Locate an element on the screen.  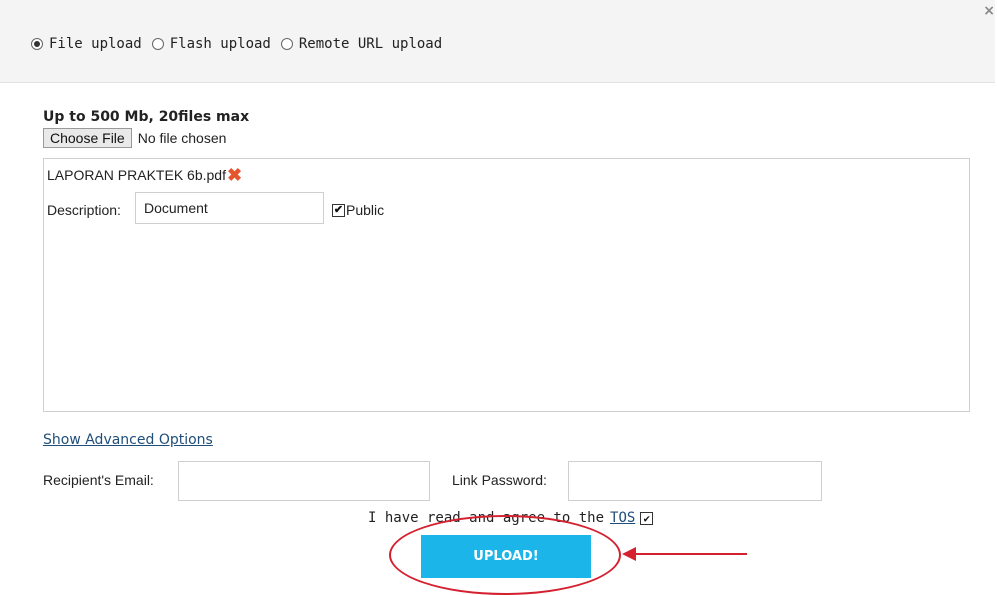
description-input is located at coordinates (229, 208).